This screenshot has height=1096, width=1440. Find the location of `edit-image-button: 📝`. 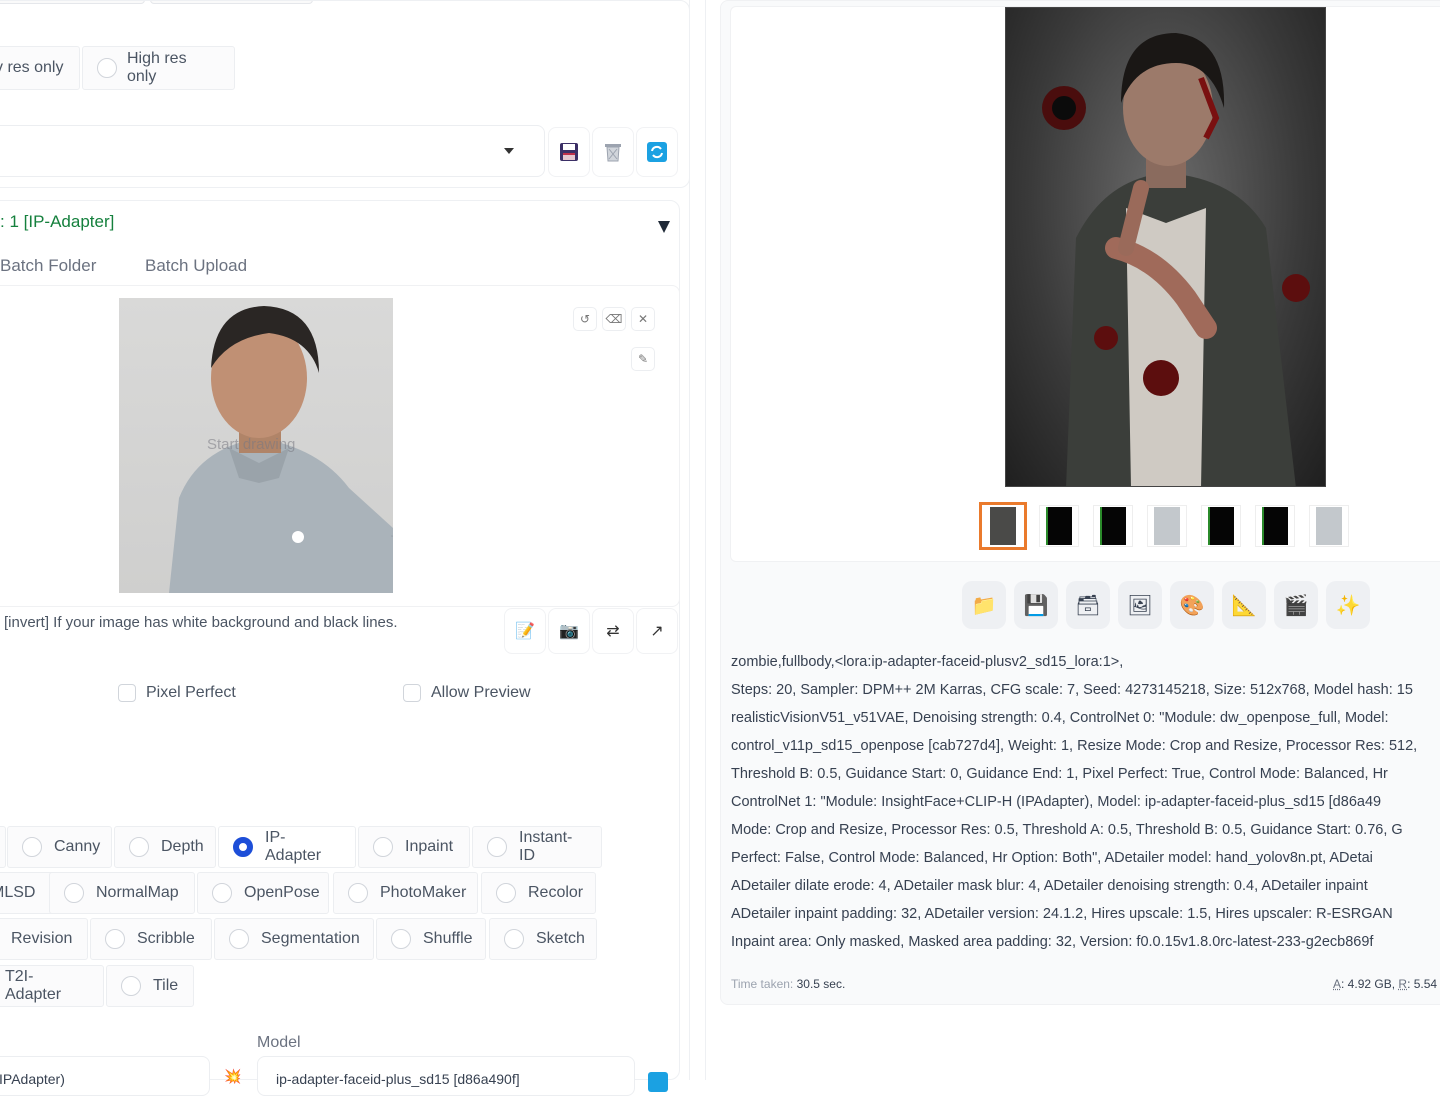

edit-image-button: 📝 is located at coordinates (525, 631).